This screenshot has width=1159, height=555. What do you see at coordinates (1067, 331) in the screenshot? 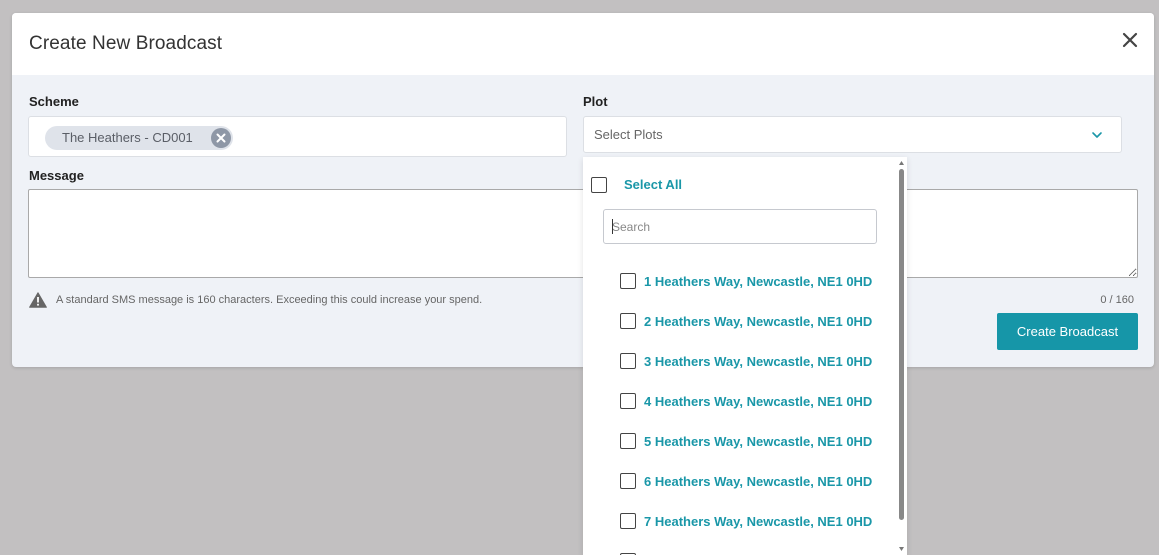
I see `create-broadcast-button: Create Broadcast` at bounding box center [1067, 331].